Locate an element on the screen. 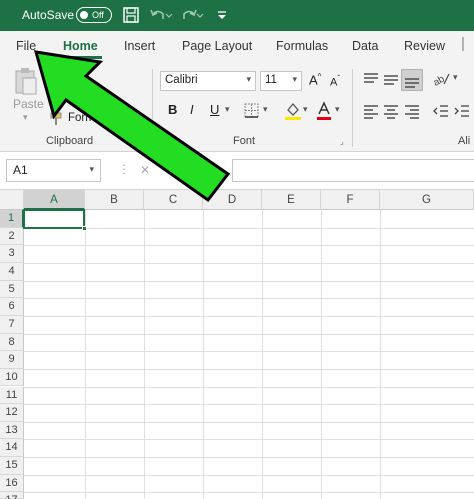 This screenshot has height=499, width=474. copy-icon is located at coordinates (58, 98).